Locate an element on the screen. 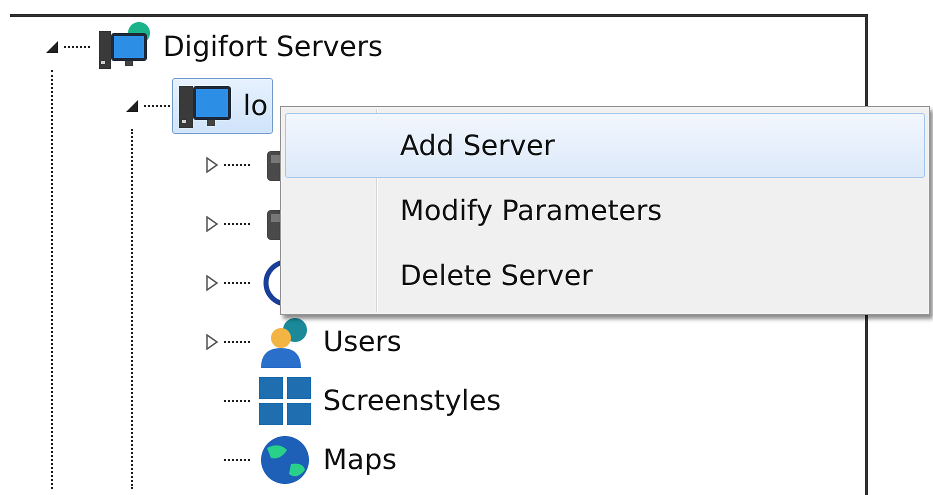 Image resolution: width=933 pixels, height=495 pixels. menu-item: Modify Parameters is located at coordinates (605, 210).